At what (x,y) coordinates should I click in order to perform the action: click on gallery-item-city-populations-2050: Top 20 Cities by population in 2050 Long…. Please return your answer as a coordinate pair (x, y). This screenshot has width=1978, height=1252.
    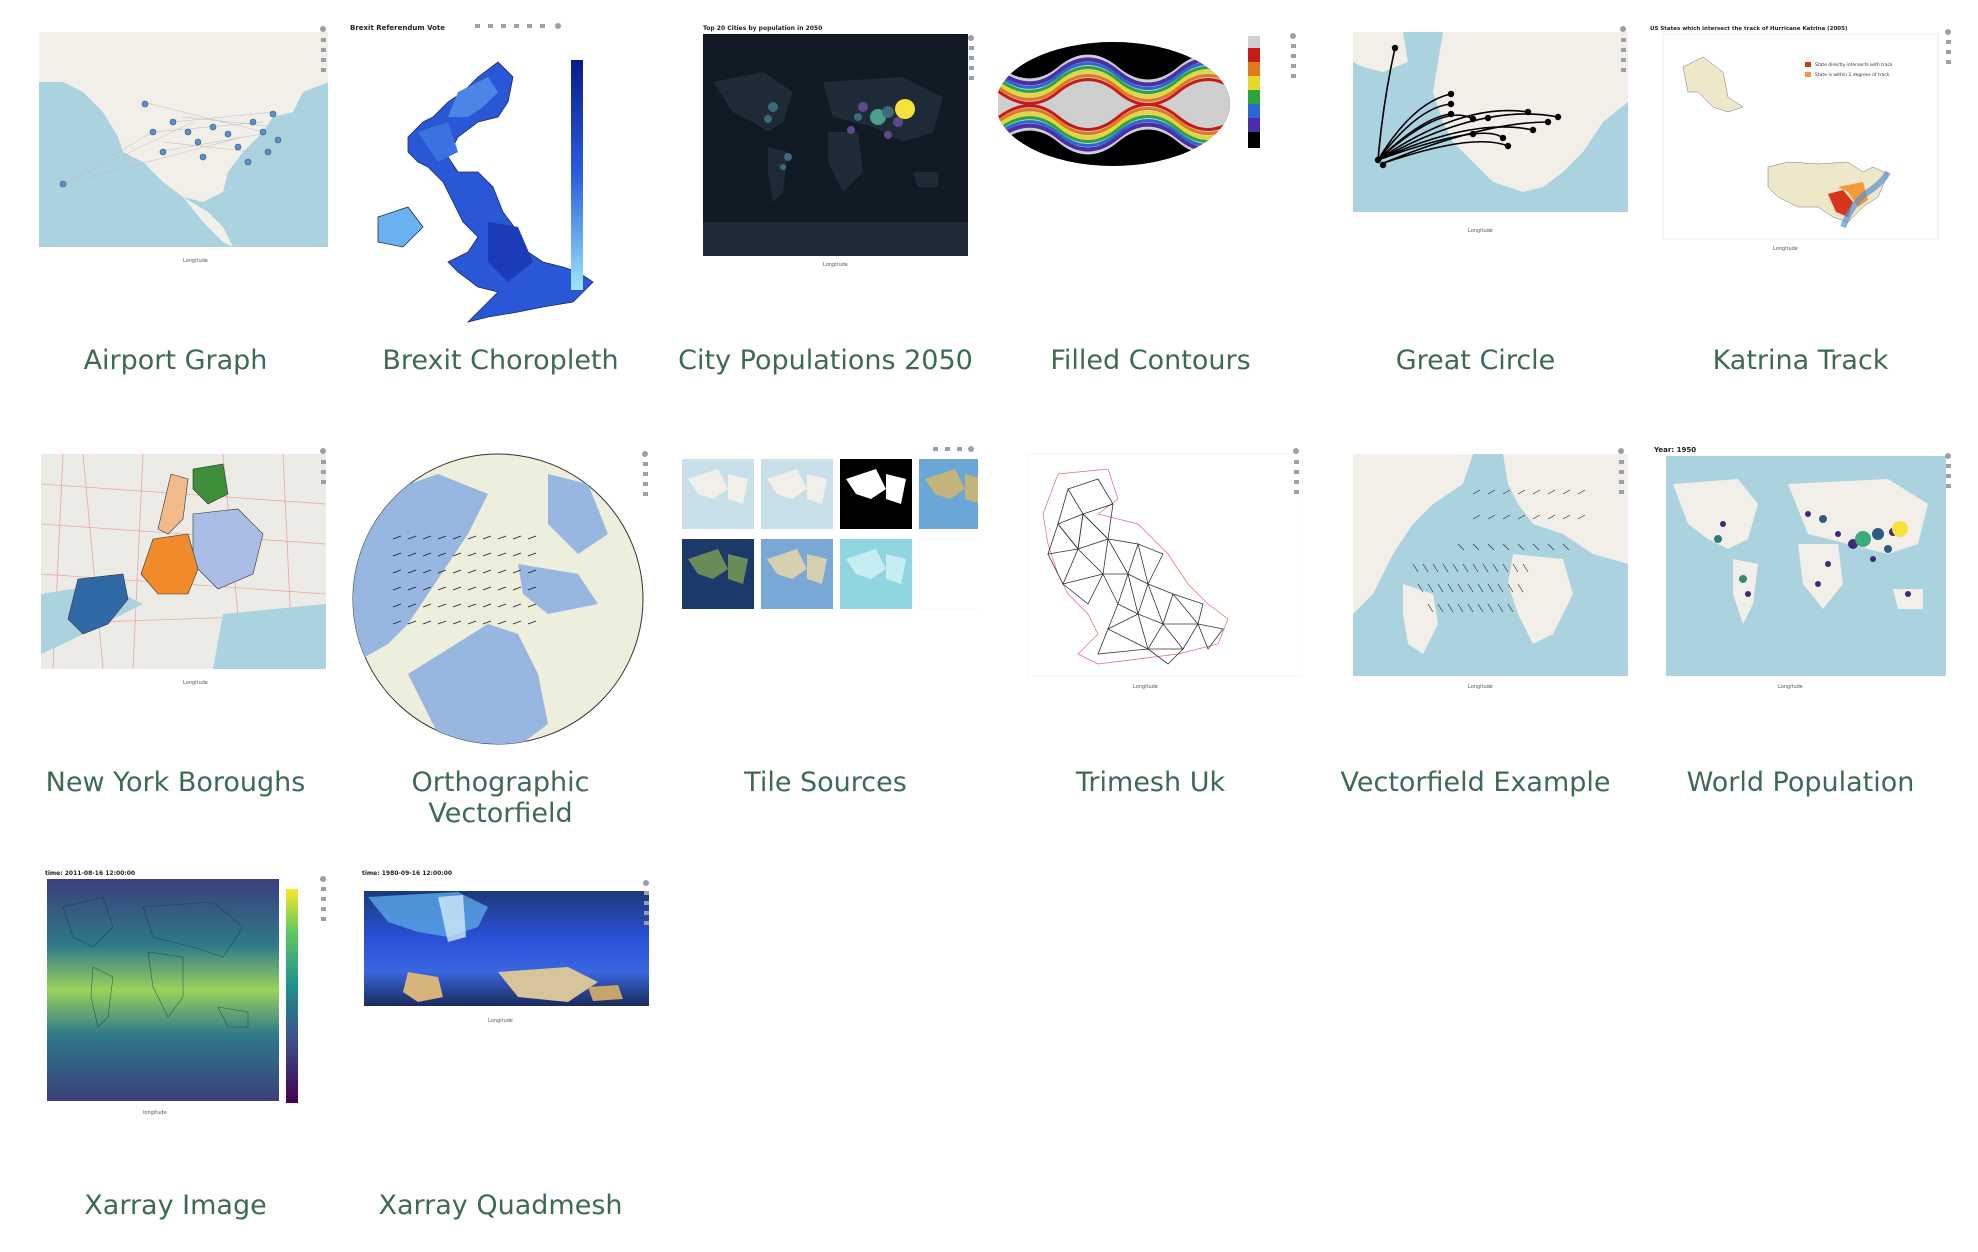
    Looking at the image, I should click on (825, 197).